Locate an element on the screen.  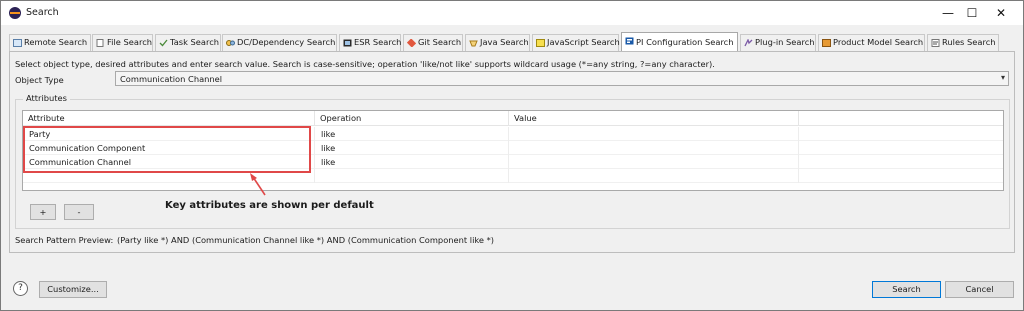
key-attributes-highlight is located at coordinates (167, 149).